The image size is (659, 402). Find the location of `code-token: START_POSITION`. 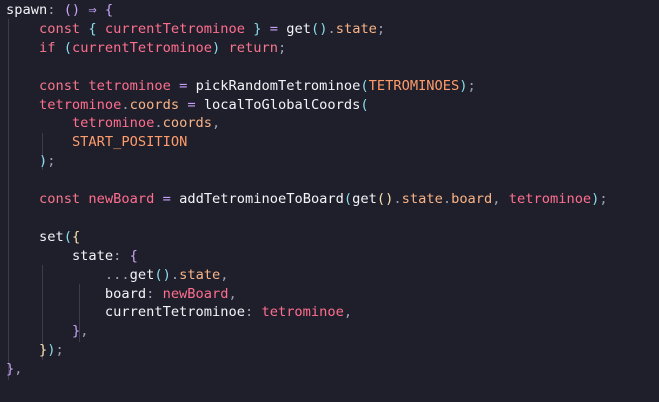

code-token: START_POSITION is located at coordinates (129, 142).